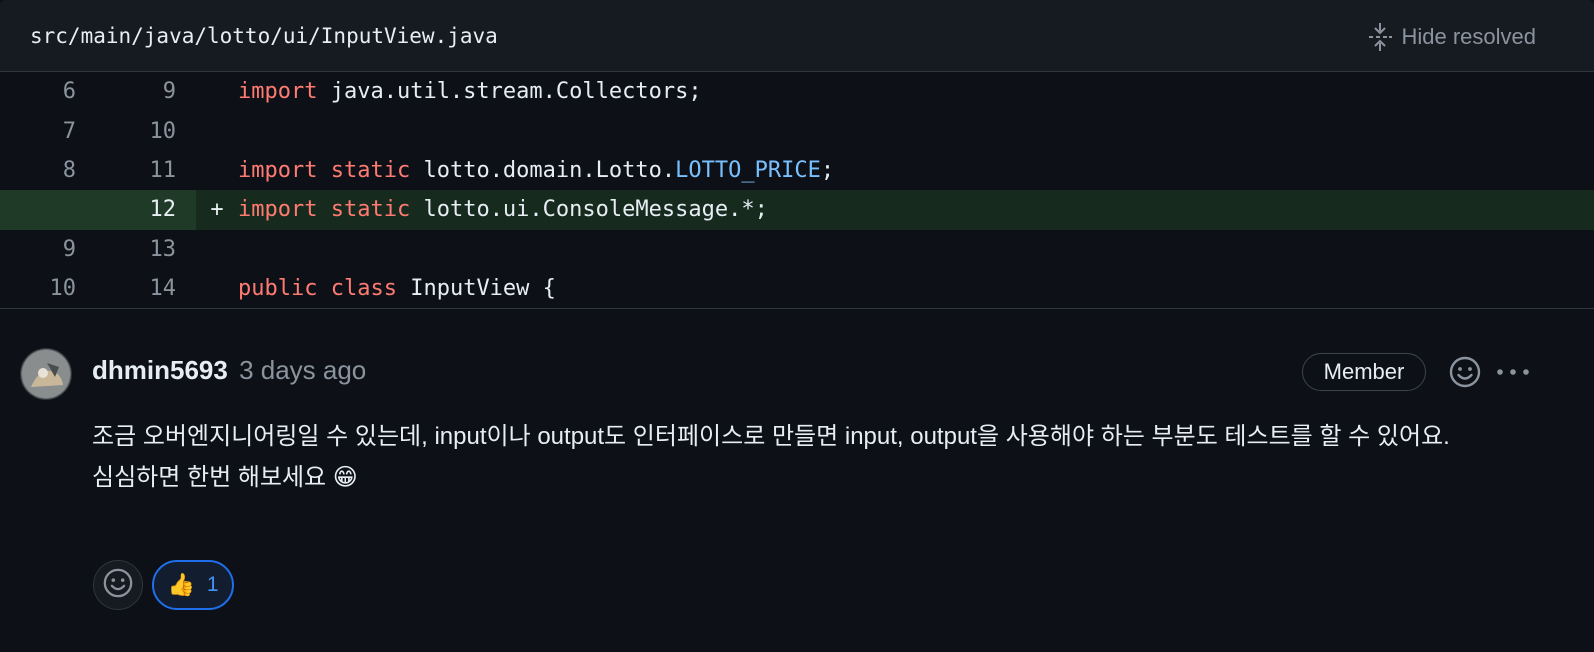  I want to click on new-line-number: 14, so click(126, 288).